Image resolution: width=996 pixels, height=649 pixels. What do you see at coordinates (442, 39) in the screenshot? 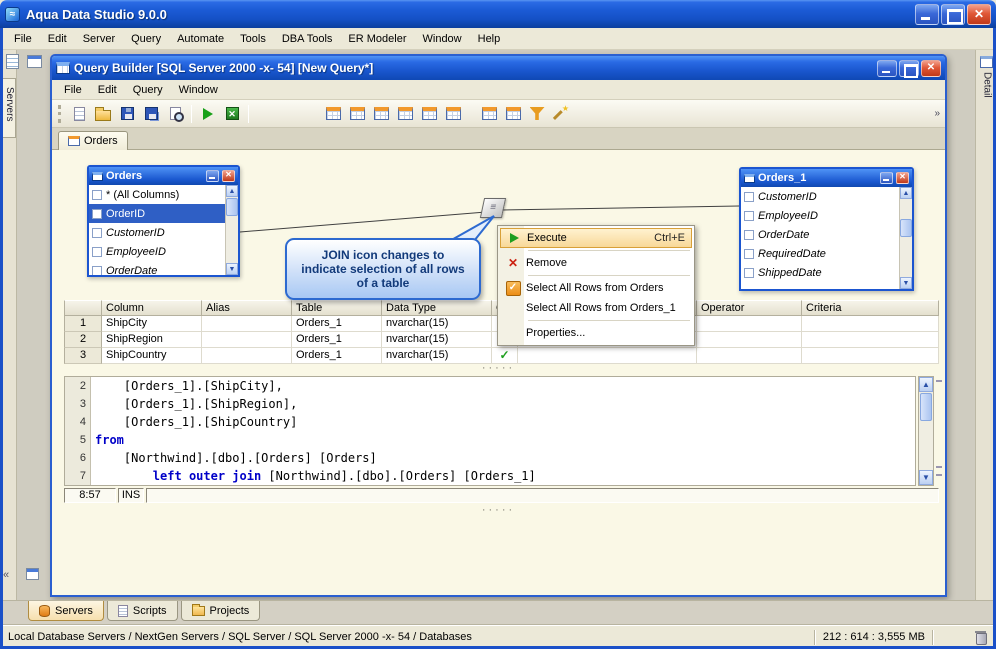
I see `menu-window: Window` at bounding box center [442, 39].